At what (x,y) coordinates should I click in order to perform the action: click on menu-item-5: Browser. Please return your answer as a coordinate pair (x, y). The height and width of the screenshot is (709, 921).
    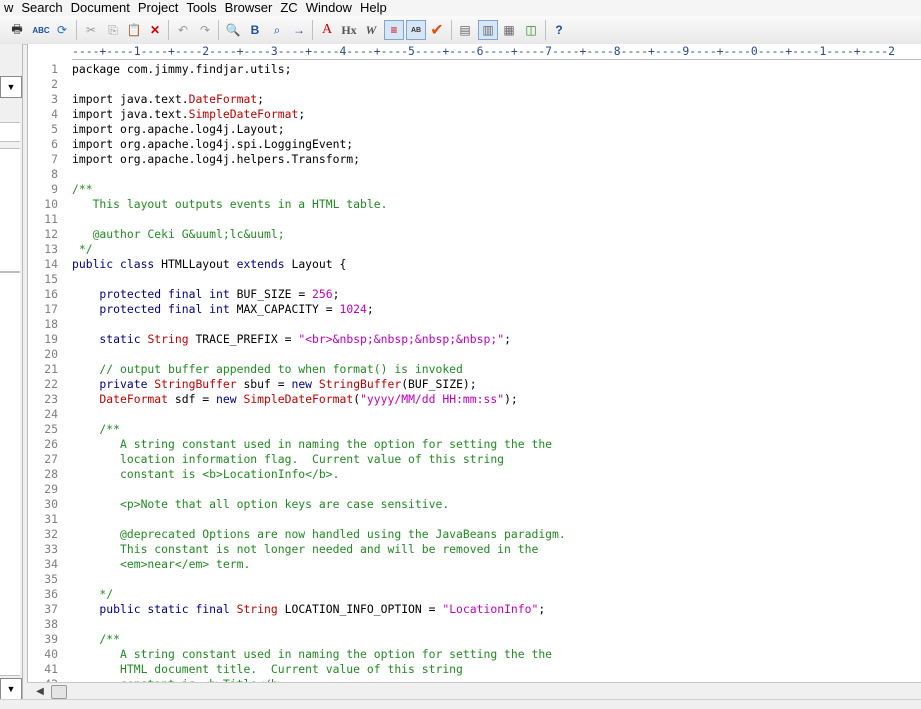
    Looking at the image, I should click on (249, 8).